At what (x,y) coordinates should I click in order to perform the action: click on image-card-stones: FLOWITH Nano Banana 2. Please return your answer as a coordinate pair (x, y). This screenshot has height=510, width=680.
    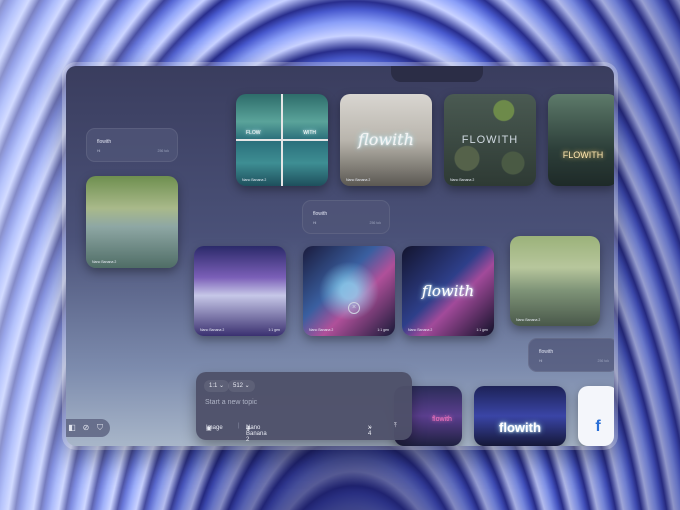
    Looking at the image, I should click on (490, 140).